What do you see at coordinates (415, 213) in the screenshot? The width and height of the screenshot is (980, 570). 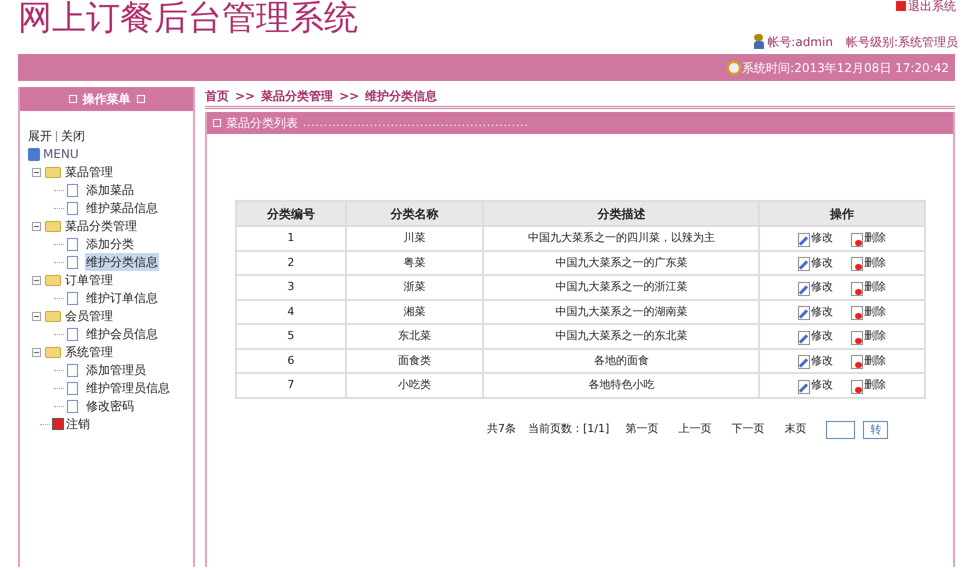 I see `column-header: 分类名称` at bounding box center [415, 213].